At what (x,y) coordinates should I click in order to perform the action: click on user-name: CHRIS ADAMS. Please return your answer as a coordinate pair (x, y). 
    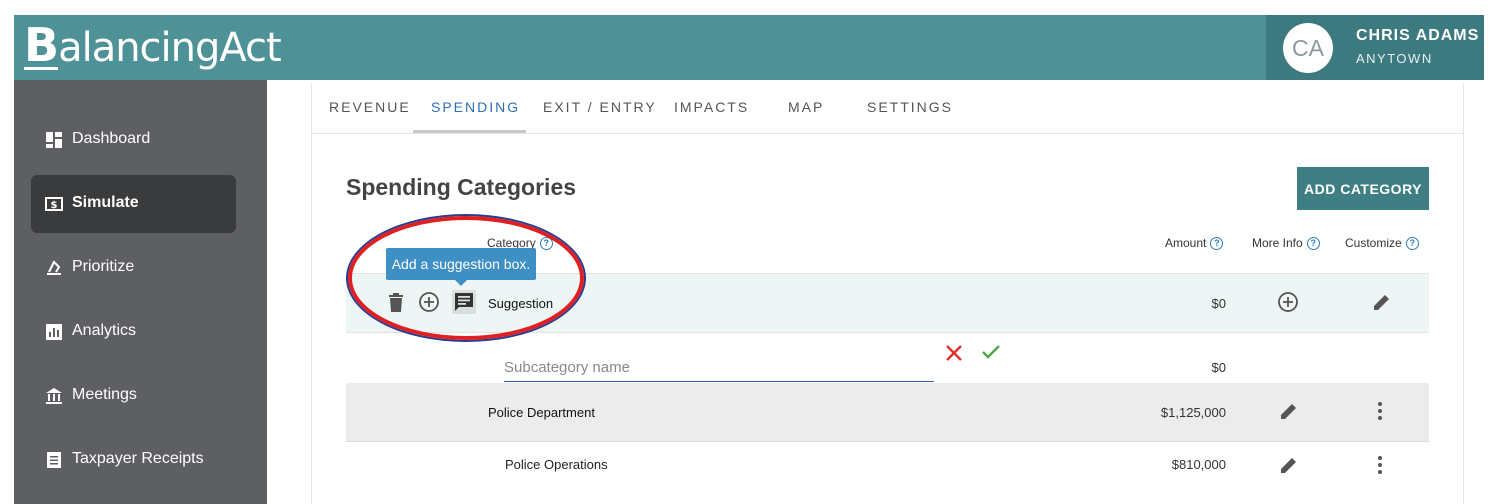
    Looking at the image, I should click on (1418, 35).